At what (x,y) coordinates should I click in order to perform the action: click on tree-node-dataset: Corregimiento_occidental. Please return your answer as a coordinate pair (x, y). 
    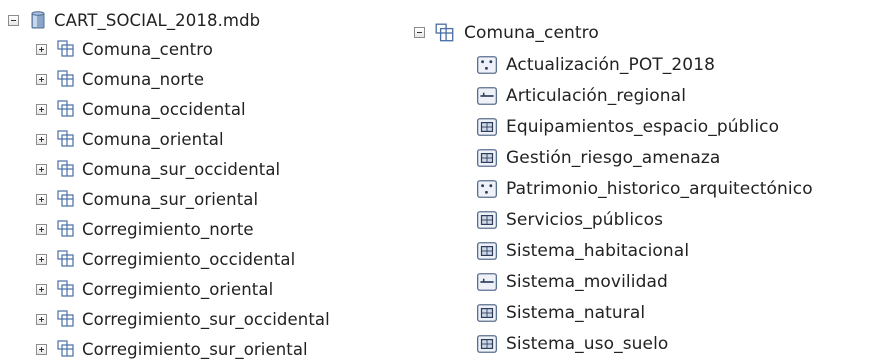
    Looking at the image, I should click on (169, 259).